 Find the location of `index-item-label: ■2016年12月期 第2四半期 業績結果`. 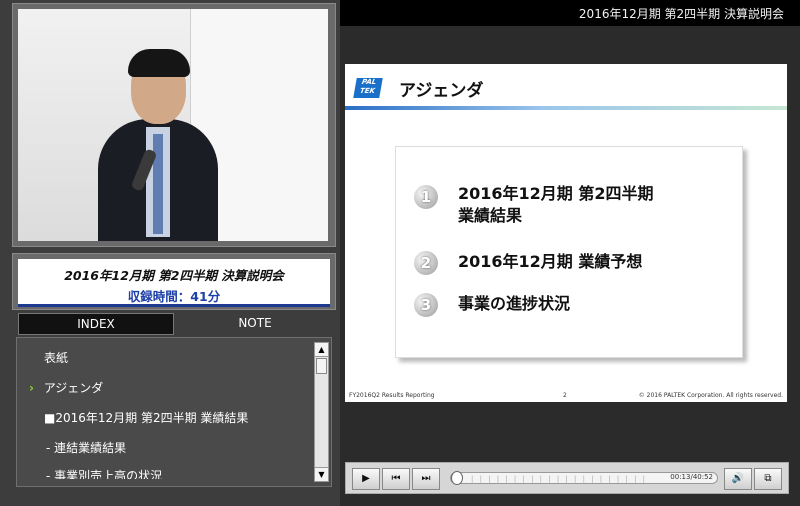

index-item-label: ■2016年12月期 第2四半期 業績結果 is located at coordinates (146, 418).